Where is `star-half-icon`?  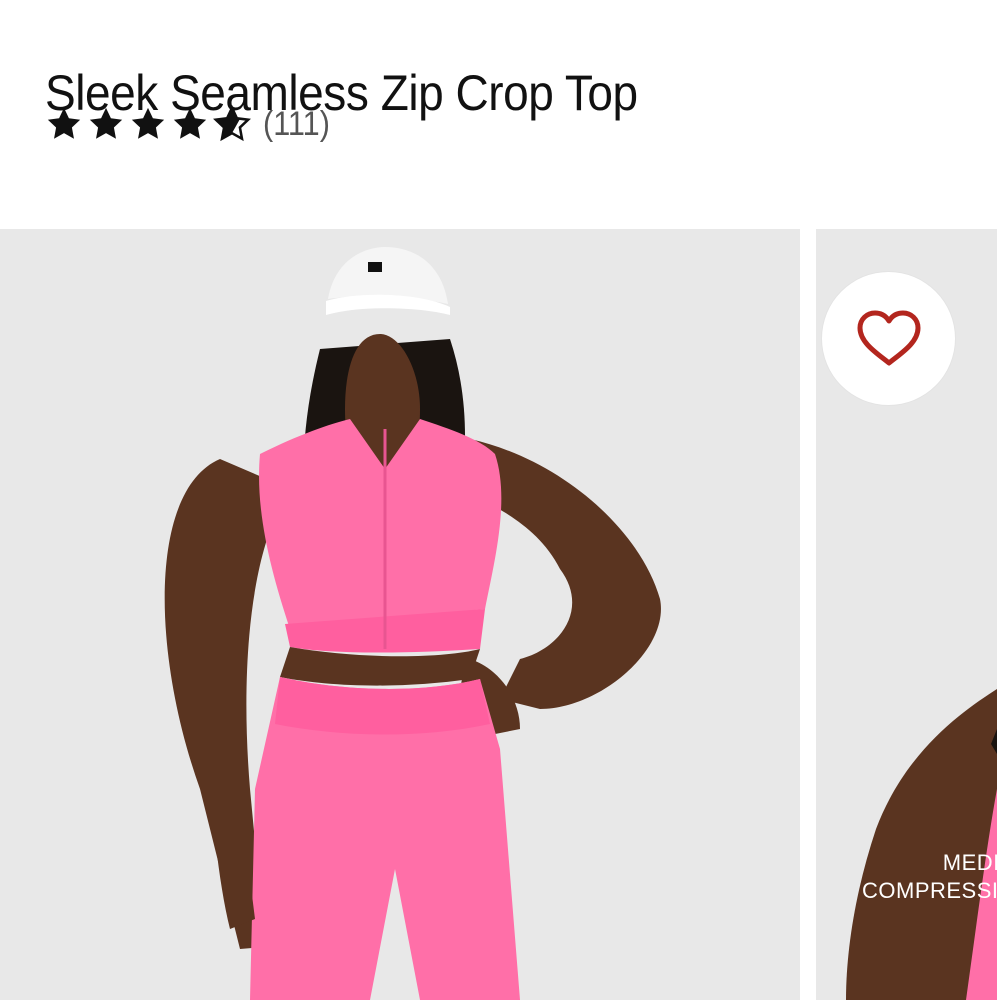
star-half-icon is located at coordinates (232, 123).